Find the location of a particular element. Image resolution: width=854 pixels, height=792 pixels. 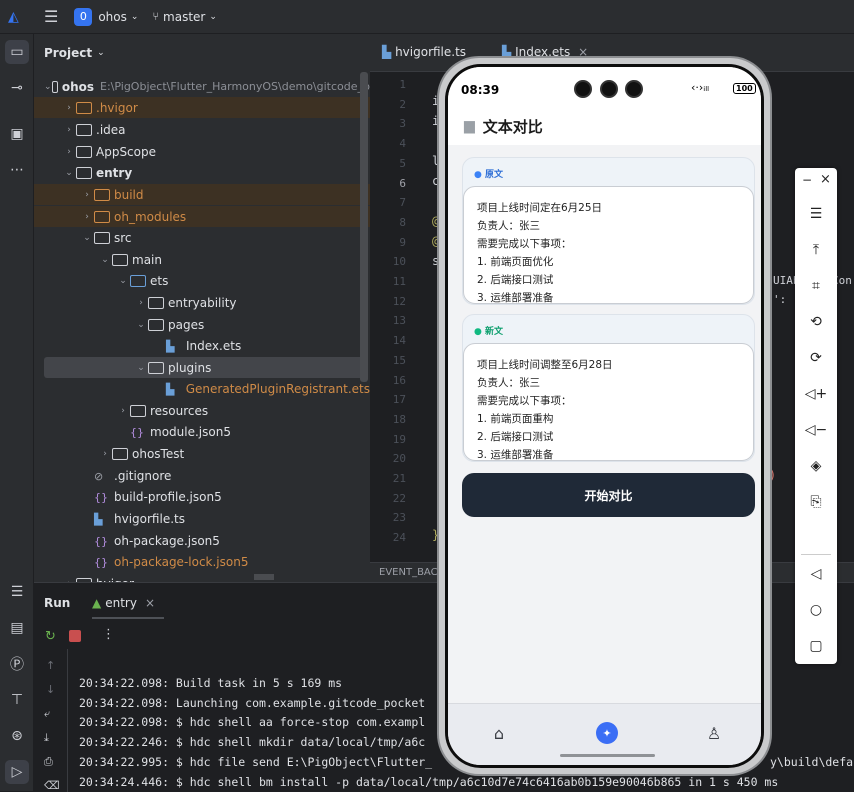

project-view-icon: ▭ is located at coordinates (17, 52).